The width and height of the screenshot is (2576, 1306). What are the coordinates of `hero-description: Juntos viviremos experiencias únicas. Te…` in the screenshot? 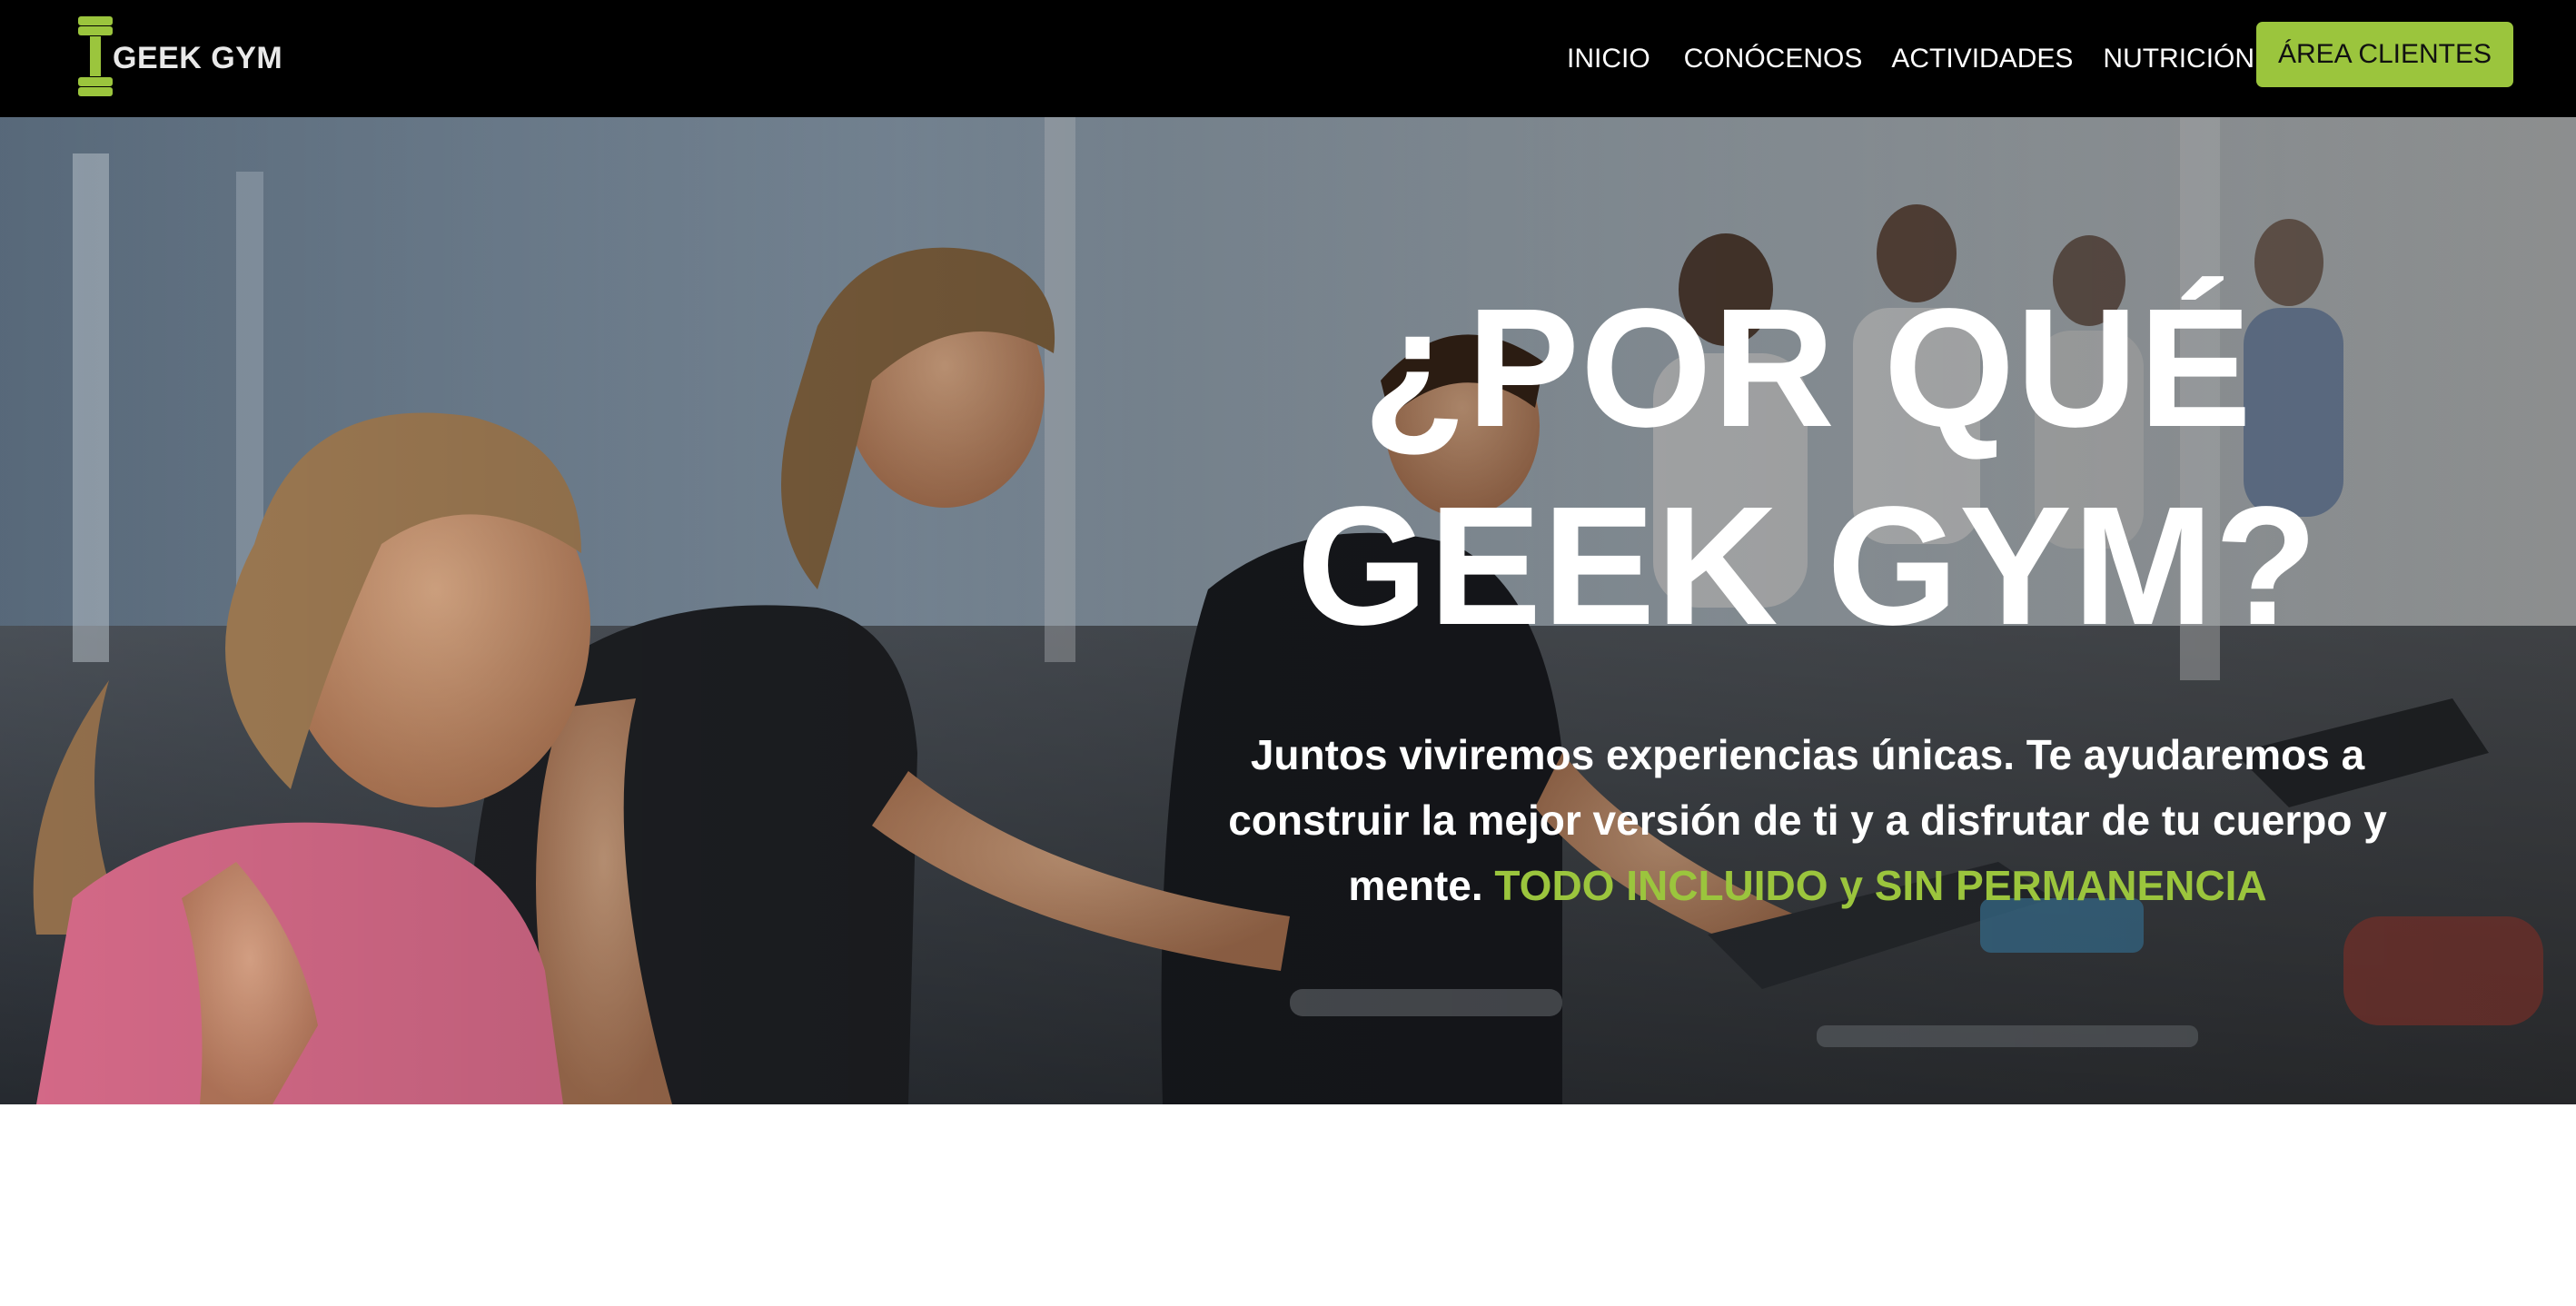 It's located at (1807, 820).